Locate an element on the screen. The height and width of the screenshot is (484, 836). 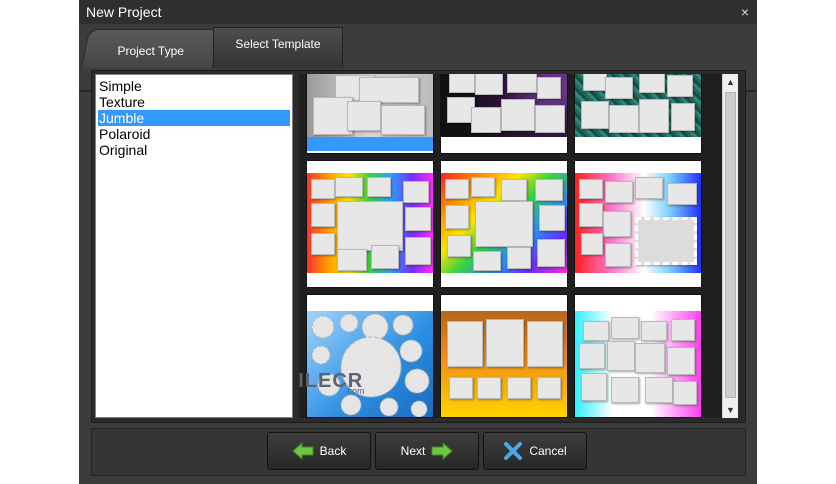
arrow-left-icon is located at coordinates (302, 451).